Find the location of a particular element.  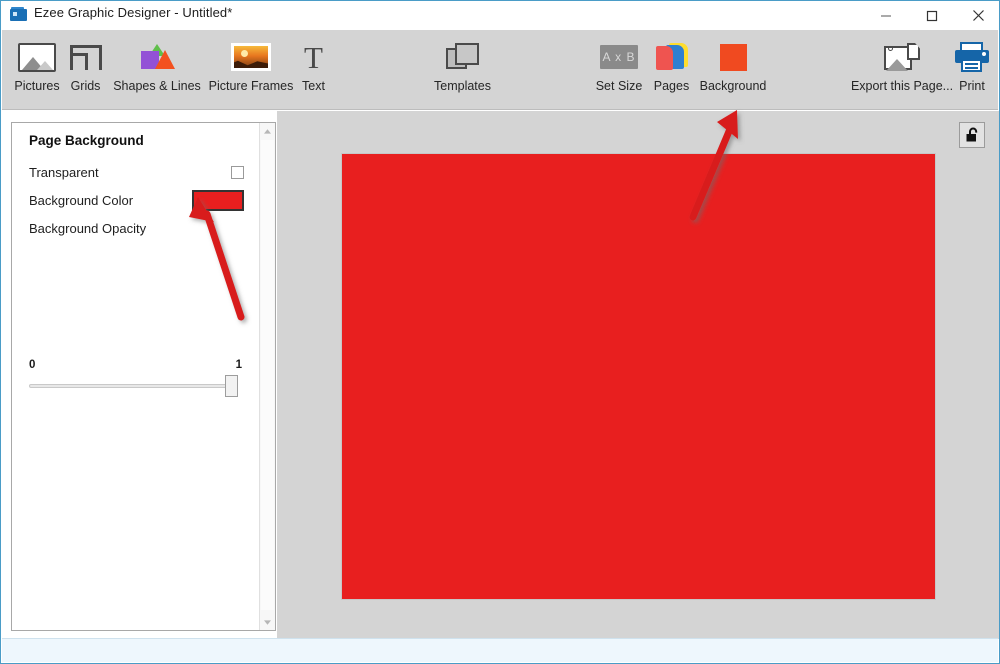

toolbar-button-pictures: Pictures is located at coordinates (37, 71).